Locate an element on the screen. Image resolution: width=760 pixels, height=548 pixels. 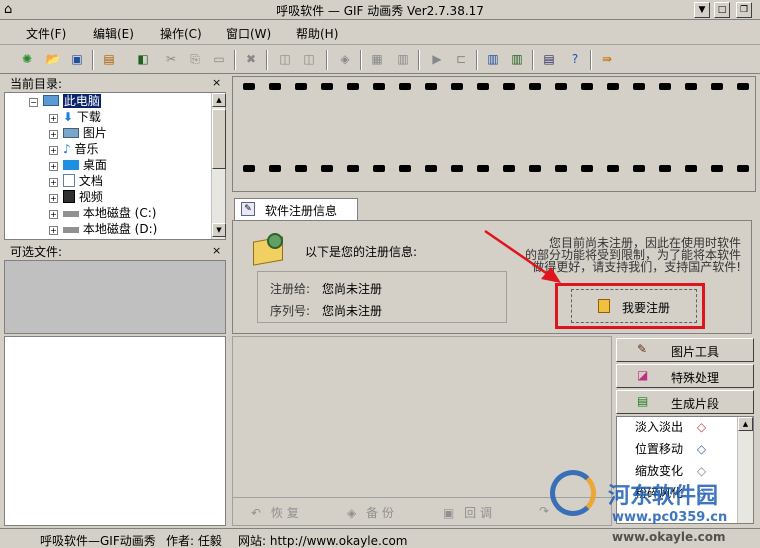
menu-window: 窗口(W) is located at coordinates (248, 33).